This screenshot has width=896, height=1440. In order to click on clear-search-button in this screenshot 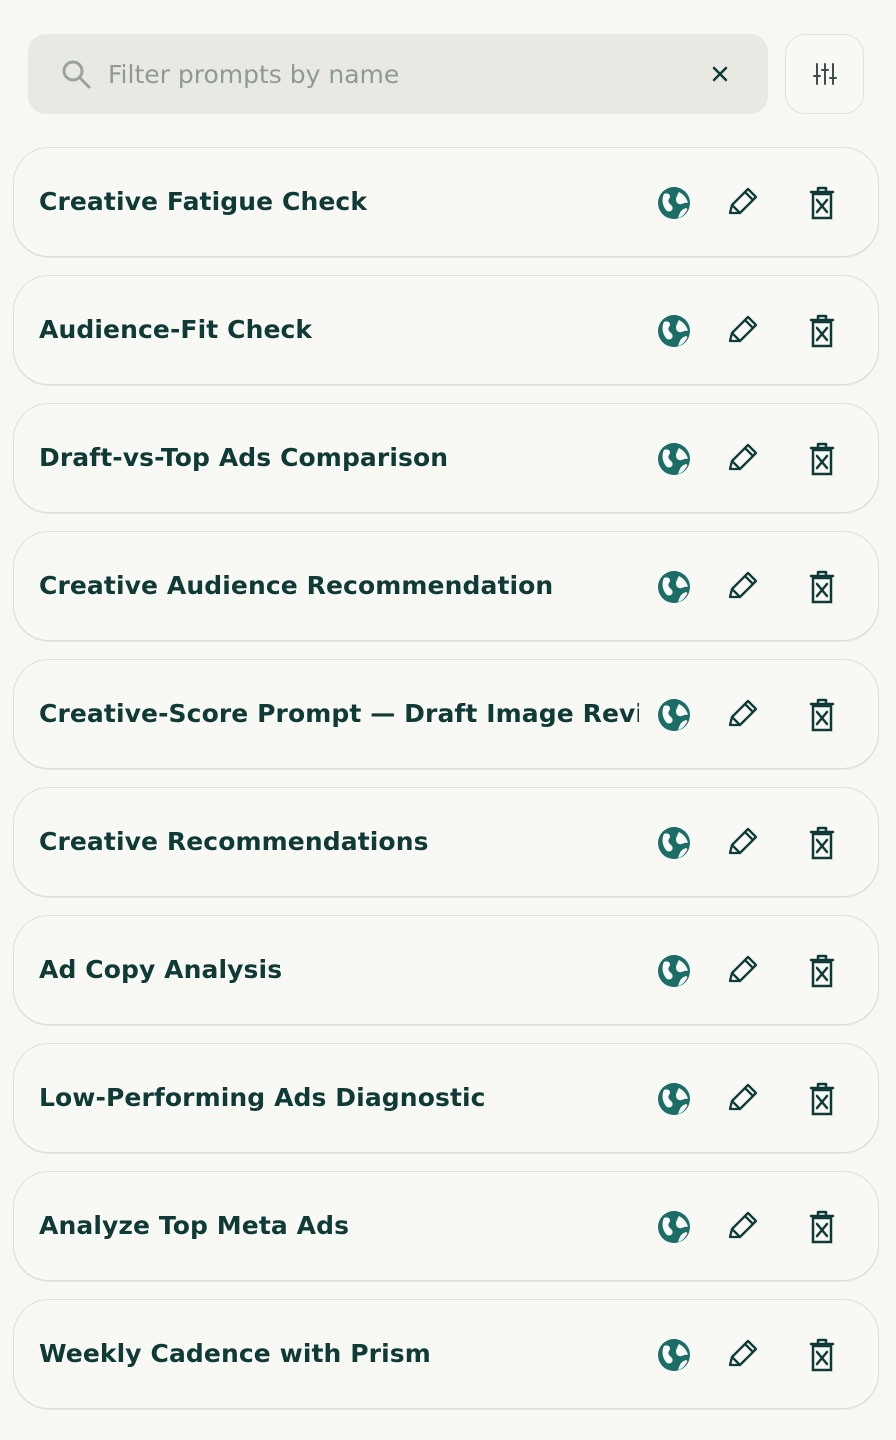, I will do `click(720, 74)`.